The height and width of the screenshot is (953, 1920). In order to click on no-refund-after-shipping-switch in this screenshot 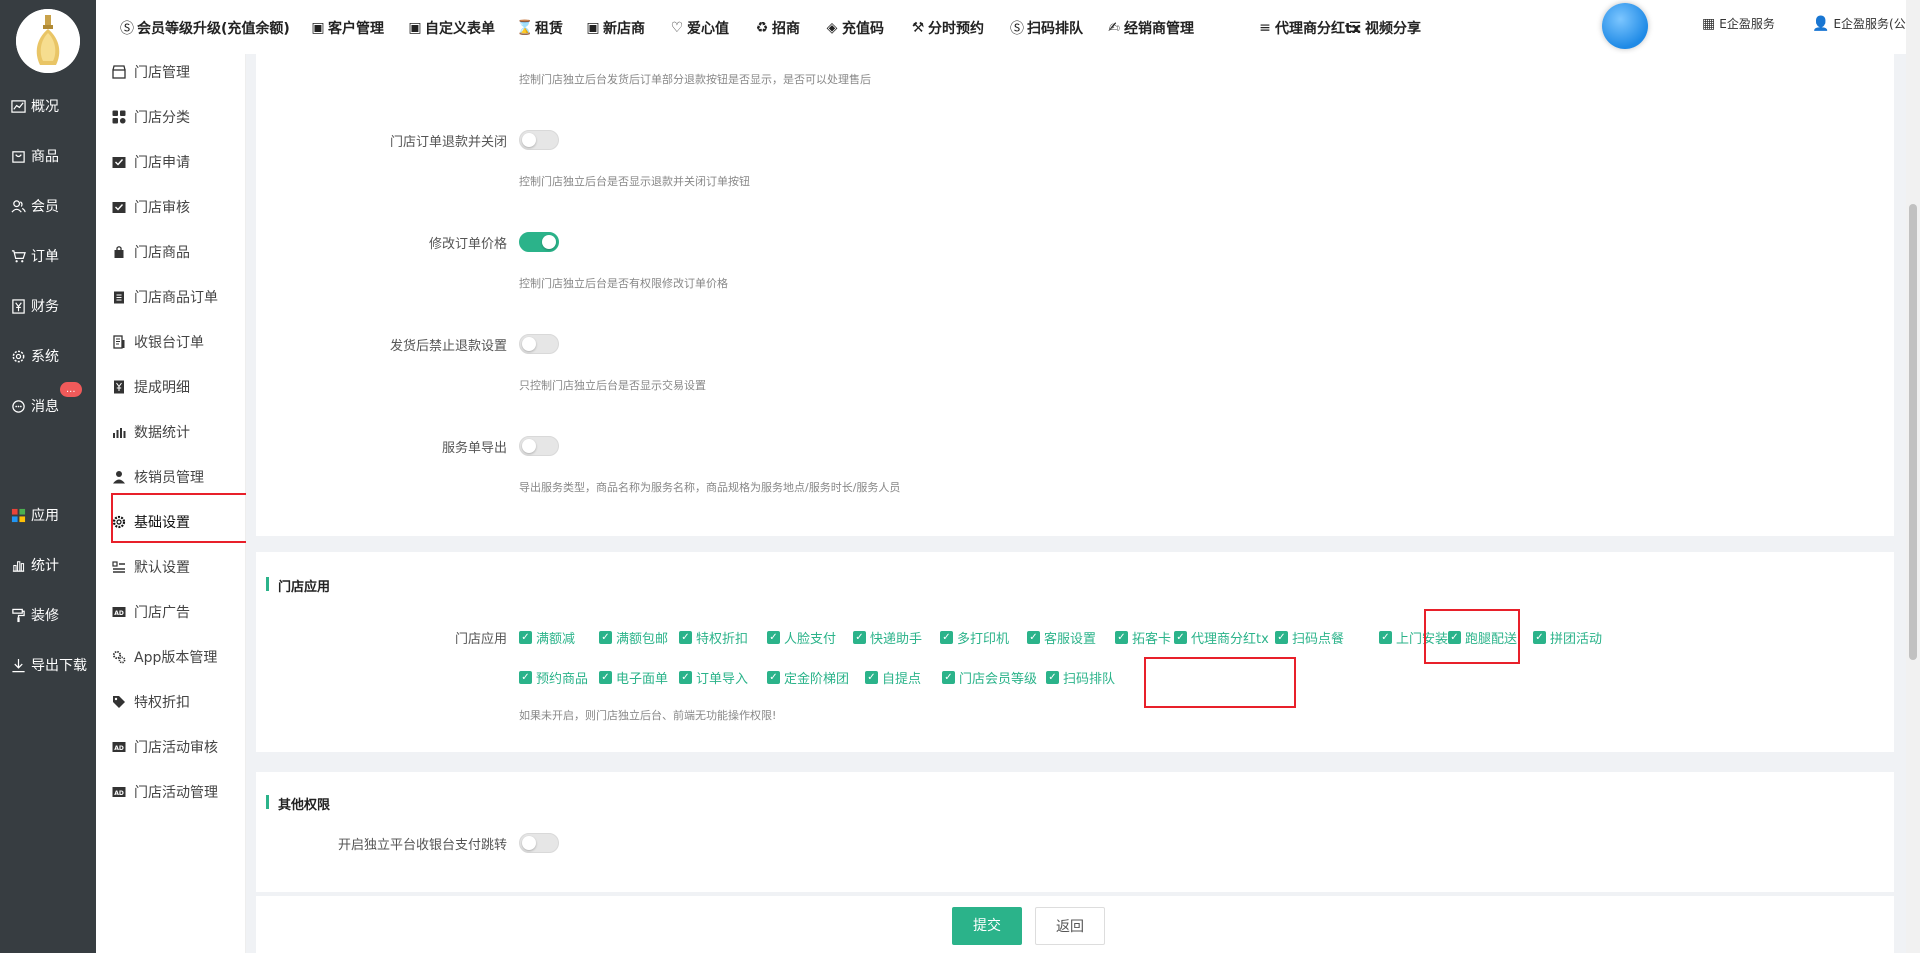, I will do `click(539, 344)`.